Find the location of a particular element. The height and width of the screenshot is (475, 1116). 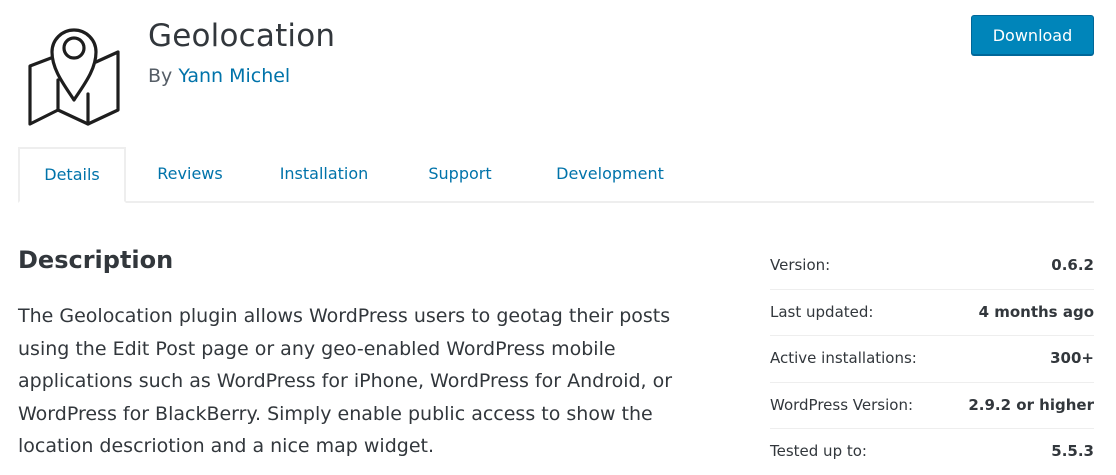

tab-details: Details is located at coordinates (72, 175).